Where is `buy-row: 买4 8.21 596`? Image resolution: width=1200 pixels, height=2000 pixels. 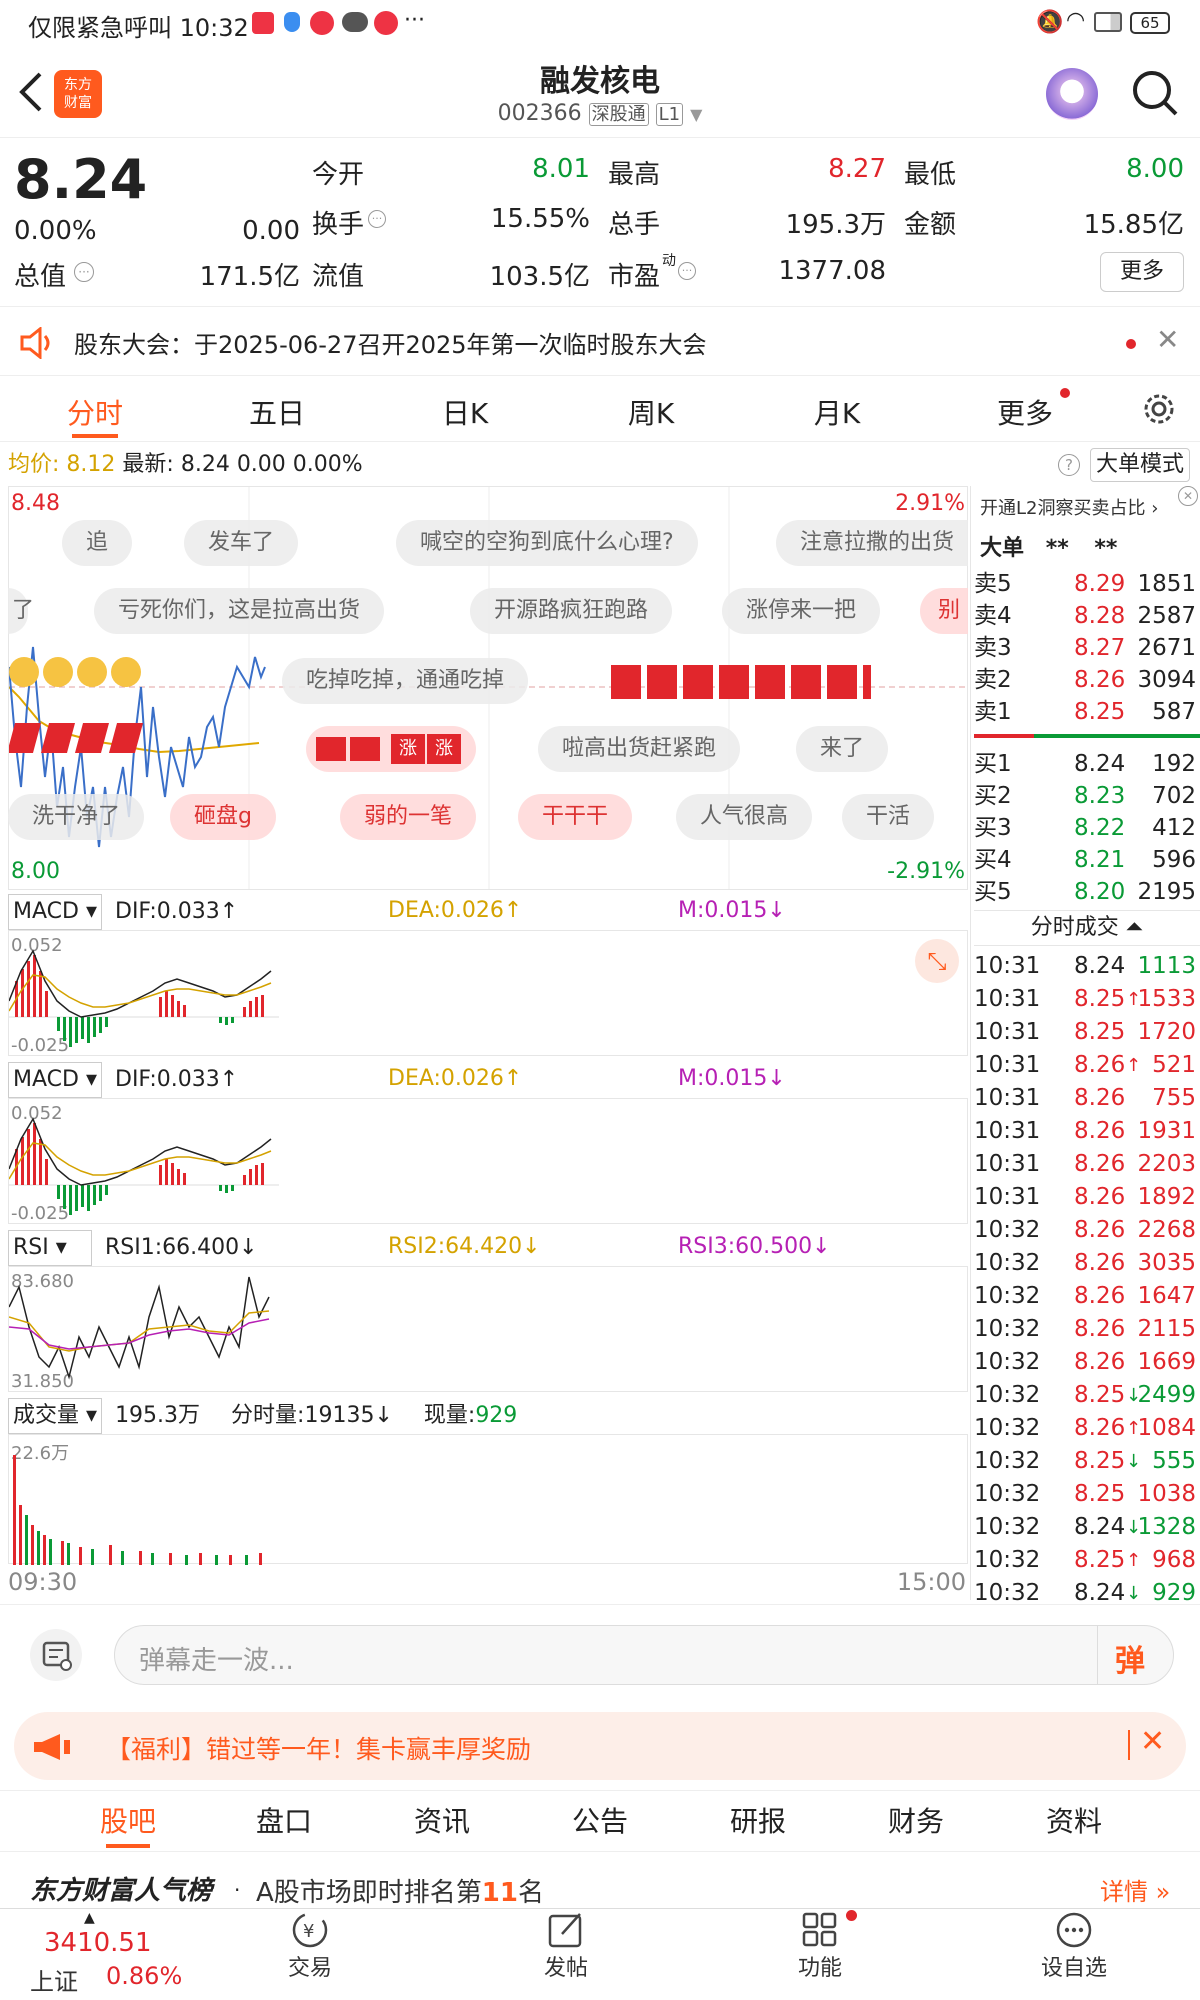
buy-row: 买4 8.21 596 is located at coordinates (1087, 860).